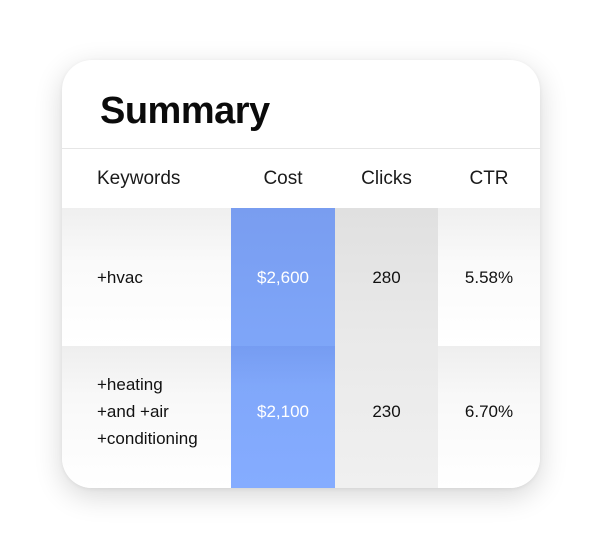 This screenshot has width=600, height=546. I want to click on cost-row-divider, so click(283, 366).